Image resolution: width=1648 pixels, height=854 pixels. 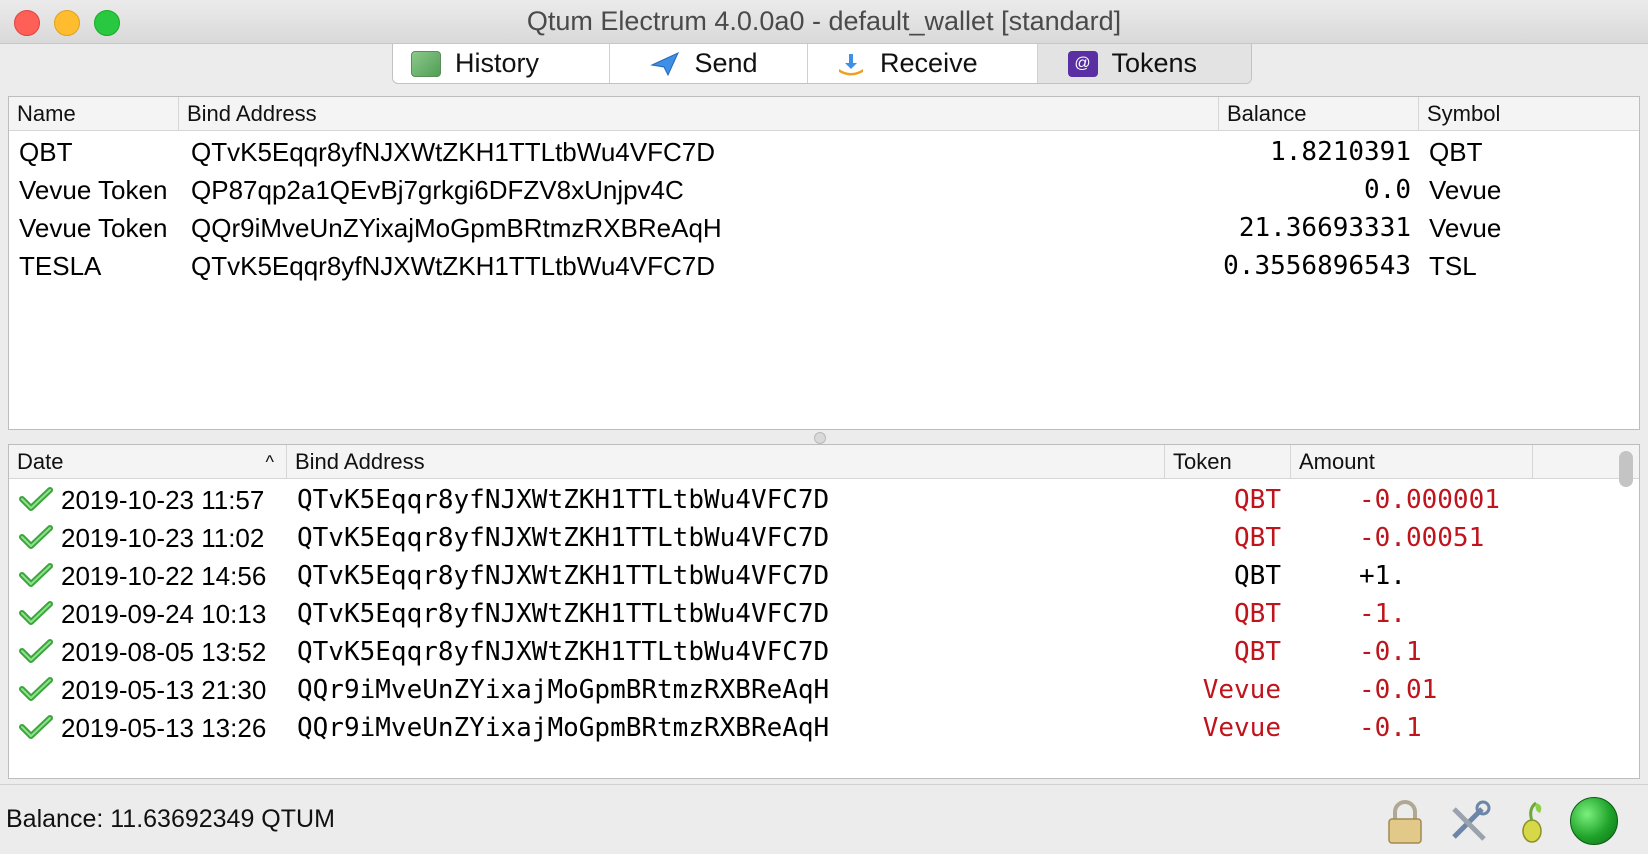 I want to click on token-bind-address: QP87qp2a1QEvBj7grkgi6DFZV8xUnjpv4C, so click(x=437, y=190).